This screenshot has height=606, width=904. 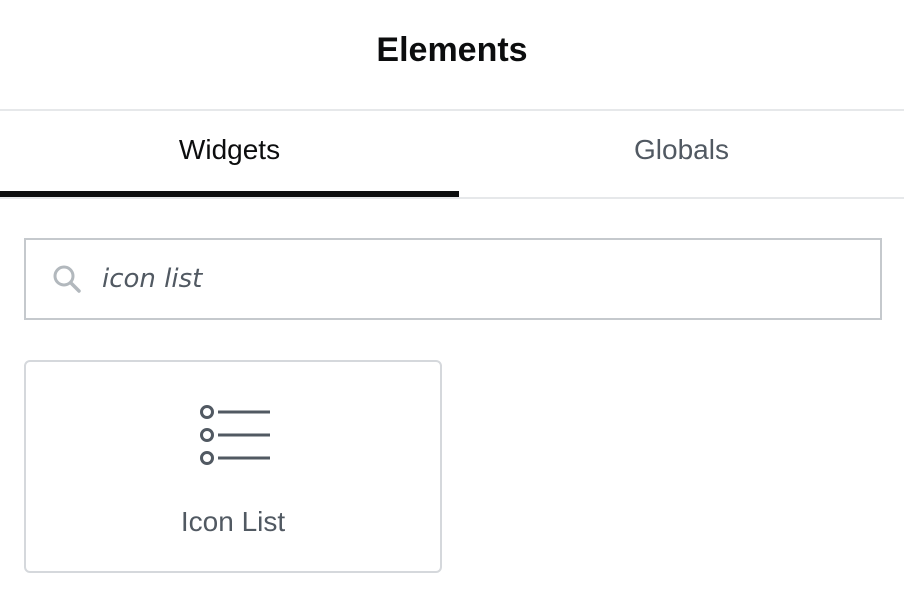 I want to click on tab-globals: Globals, so click(x=681, y=155).